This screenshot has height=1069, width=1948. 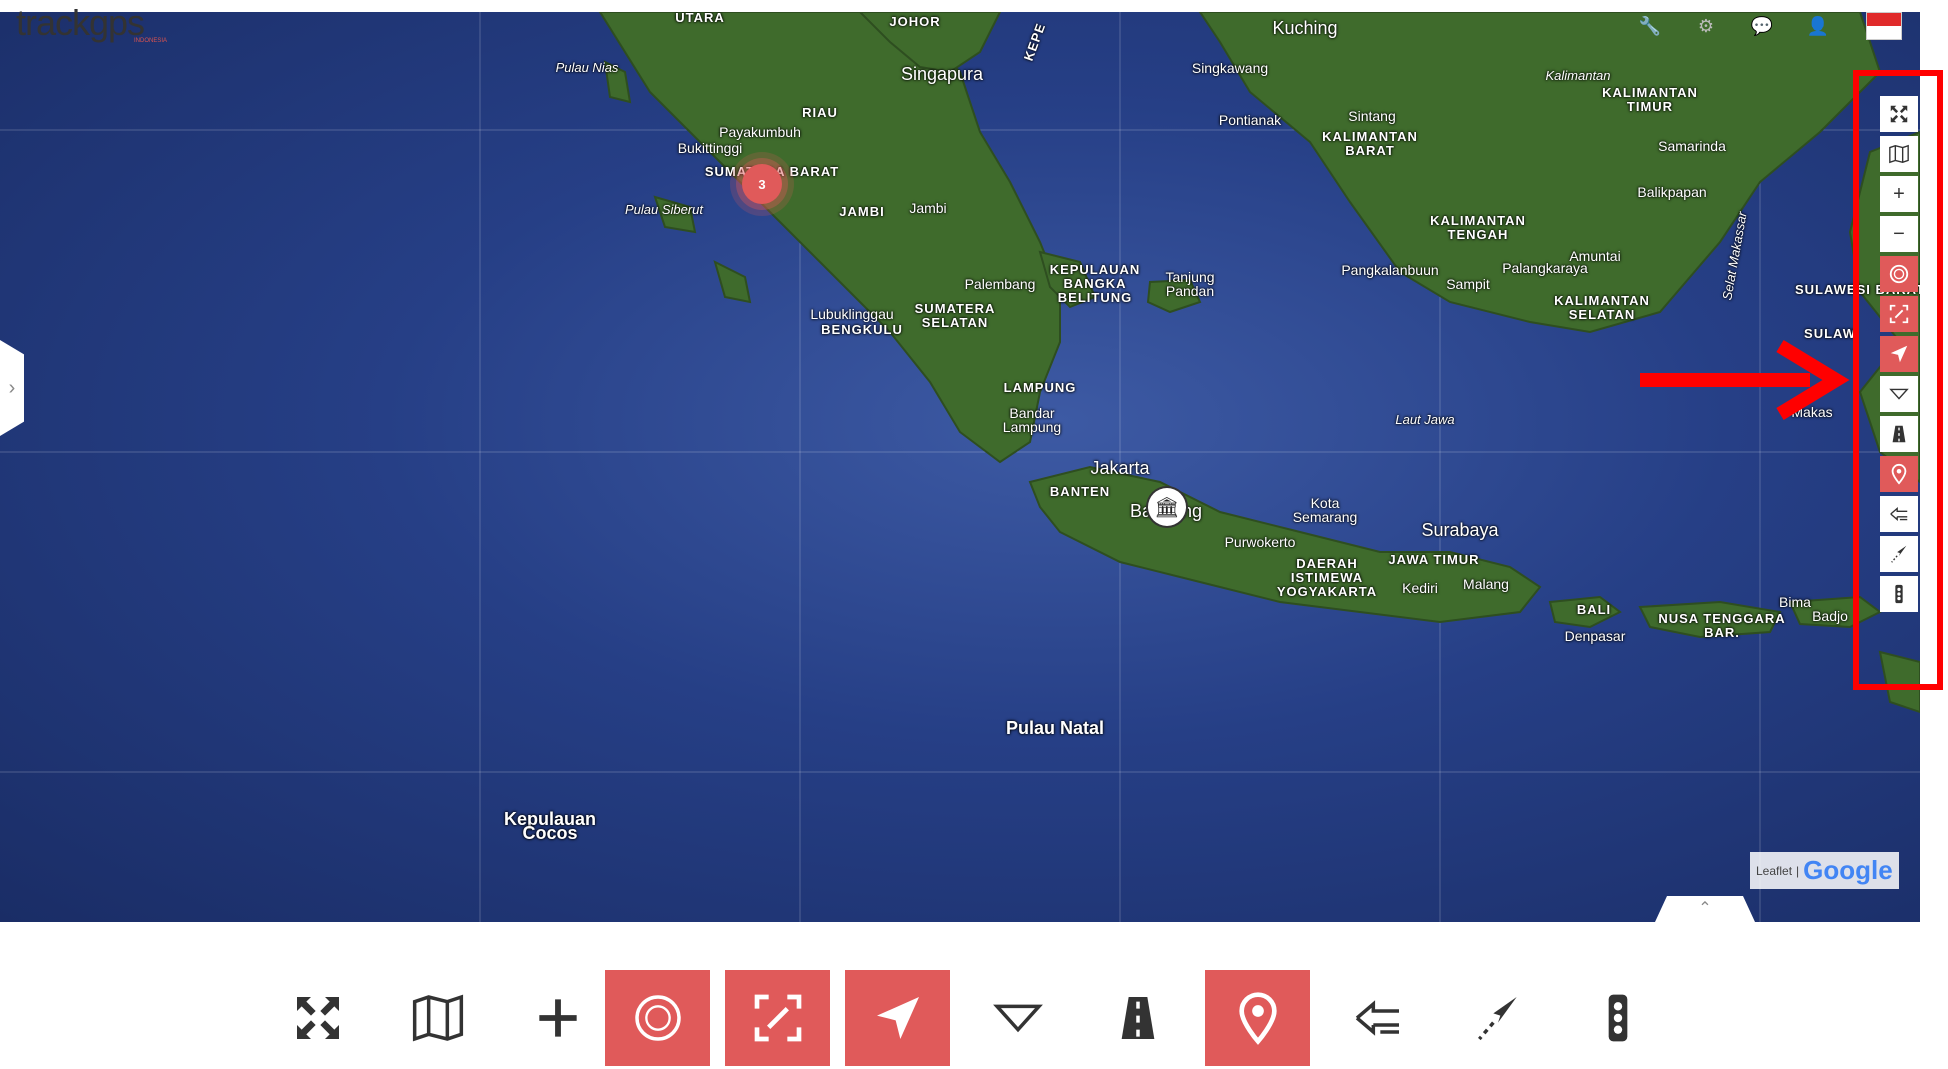 I want to click on map-label: NUSA TENGGARA BAR., so click(x=1722, y=625).